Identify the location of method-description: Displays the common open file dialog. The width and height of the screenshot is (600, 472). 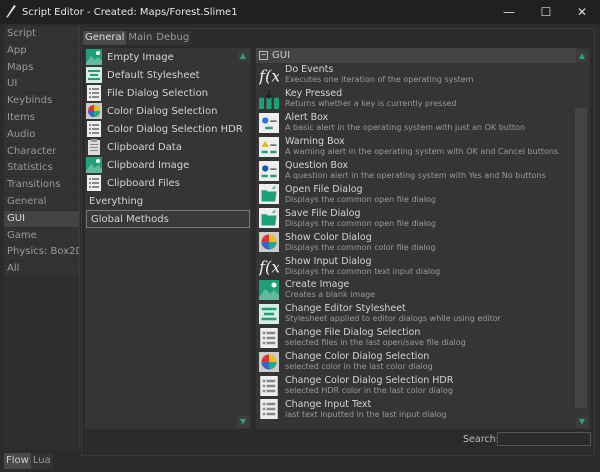
(360, 223).